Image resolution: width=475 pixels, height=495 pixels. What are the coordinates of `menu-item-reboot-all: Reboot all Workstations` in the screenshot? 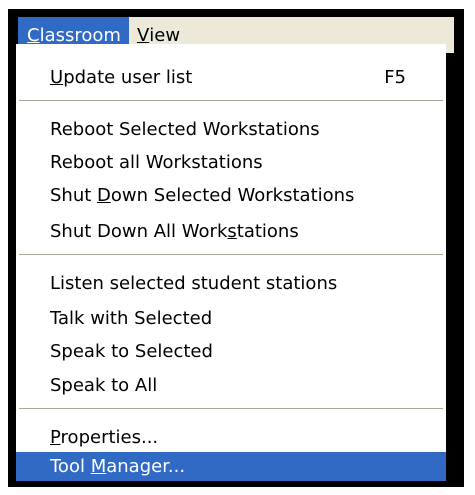 It's located at (231, 162).